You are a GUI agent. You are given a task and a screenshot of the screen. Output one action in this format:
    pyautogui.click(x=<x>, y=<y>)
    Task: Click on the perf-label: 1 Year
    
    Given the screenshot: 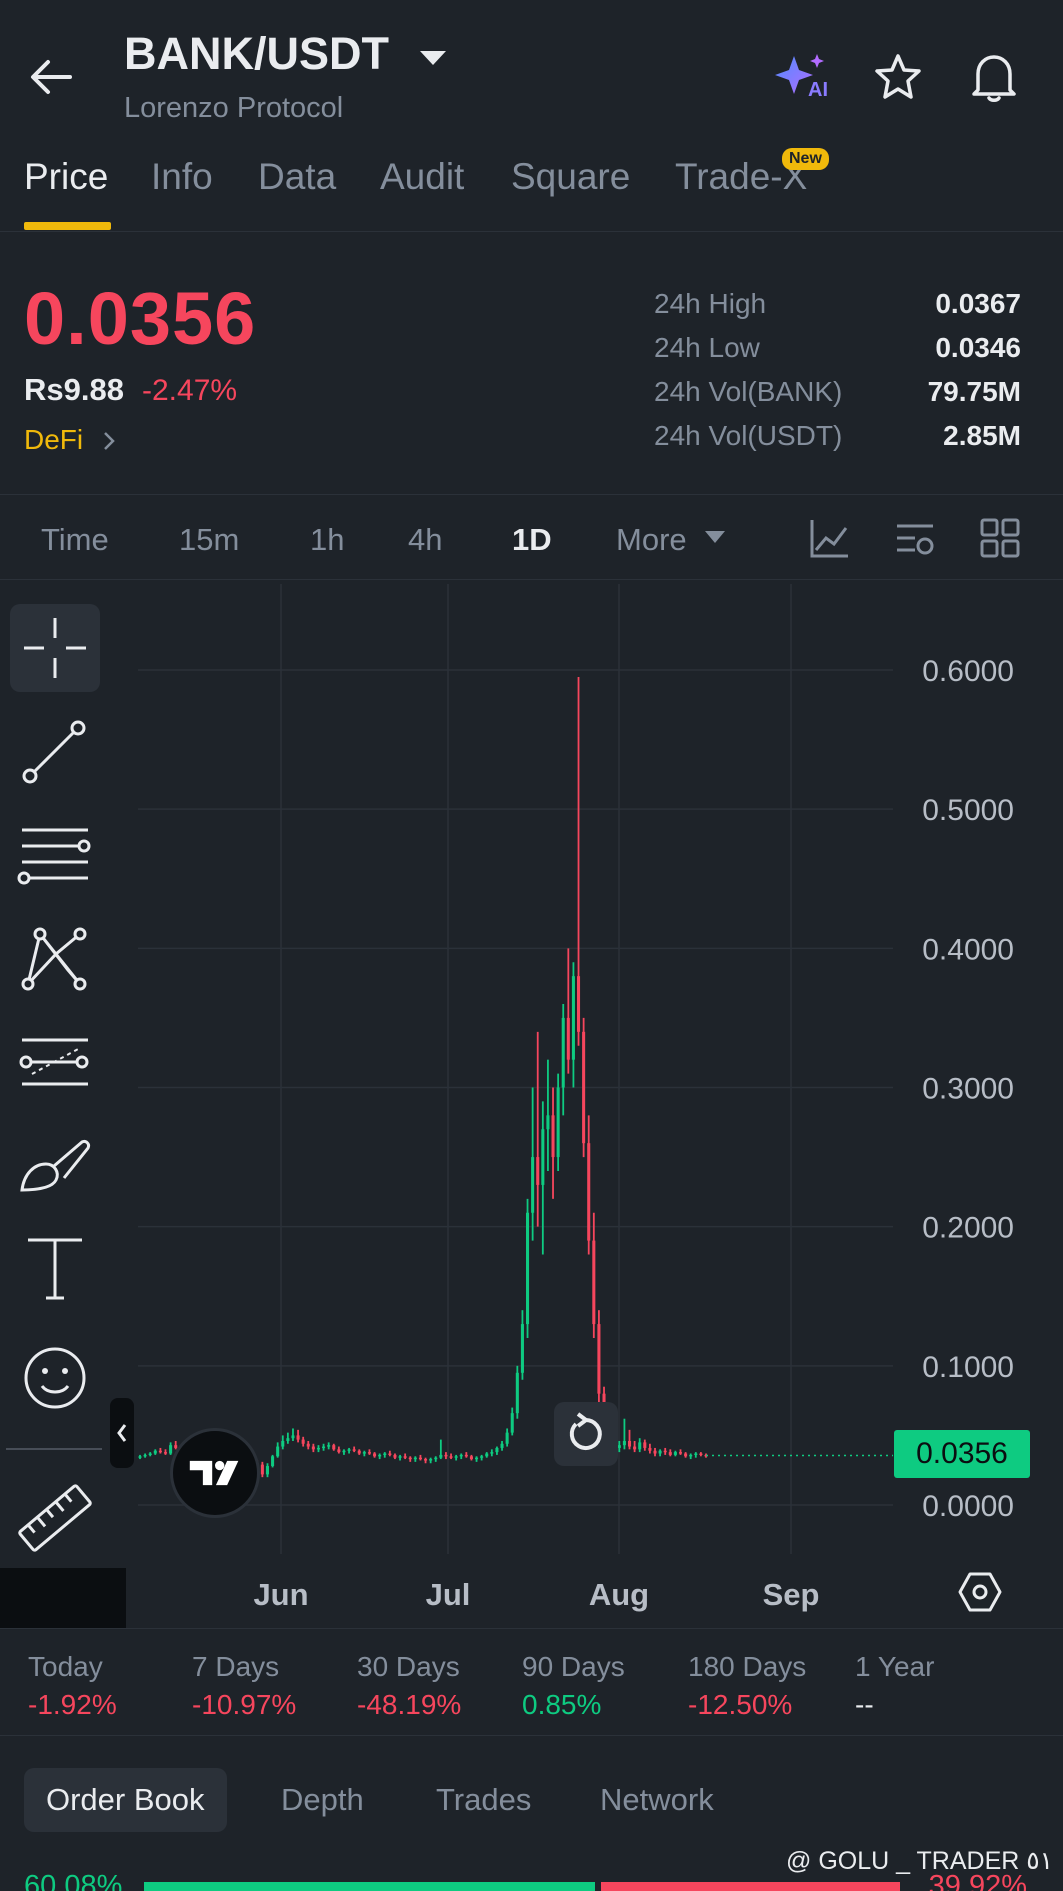 What is the action you would take?
    pyautogui.click(x=895, y=1666)
    